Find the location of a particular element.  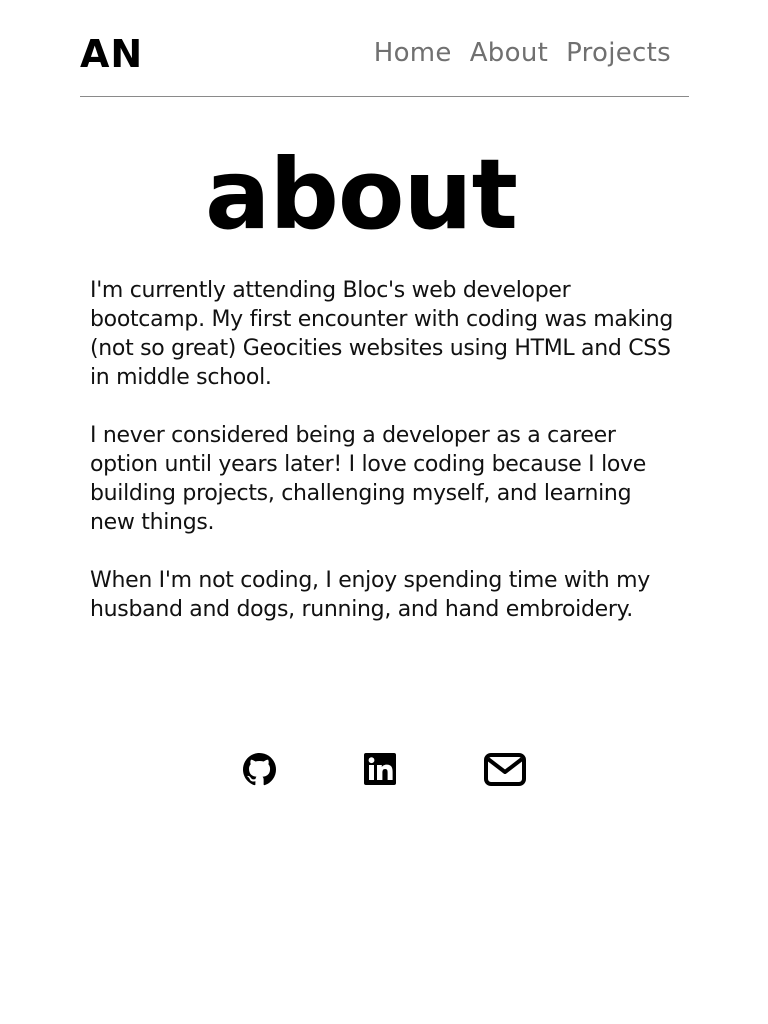

envelope-icon is located at coordinates (505, 769).